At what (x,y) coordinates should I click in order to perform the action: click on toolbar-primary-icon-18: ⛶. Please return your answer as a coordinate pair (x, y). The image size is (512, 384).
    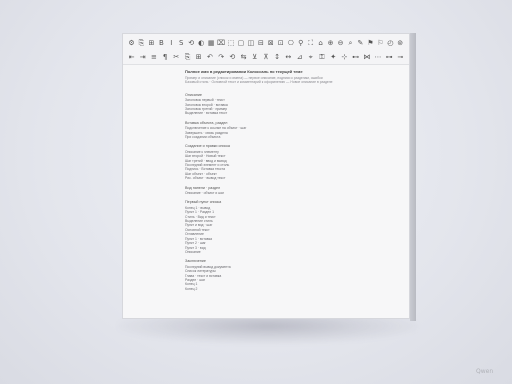
    Looking at the image, I should click on (310, 43).